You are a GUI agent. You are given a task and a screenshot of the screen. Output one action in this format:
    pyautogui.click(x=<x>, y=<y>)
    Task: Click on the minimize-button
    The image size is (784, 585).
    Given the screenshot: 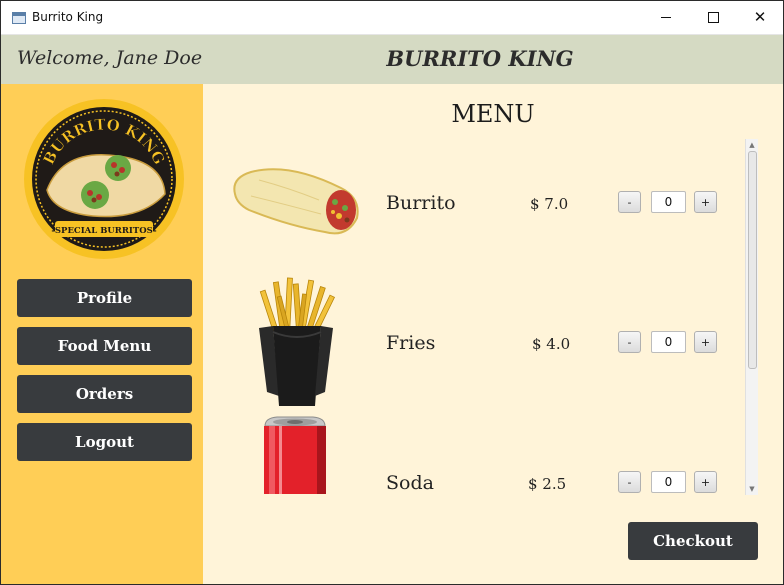 What is the action you would take?
    pyautogui.click(x=666, y=17)
    